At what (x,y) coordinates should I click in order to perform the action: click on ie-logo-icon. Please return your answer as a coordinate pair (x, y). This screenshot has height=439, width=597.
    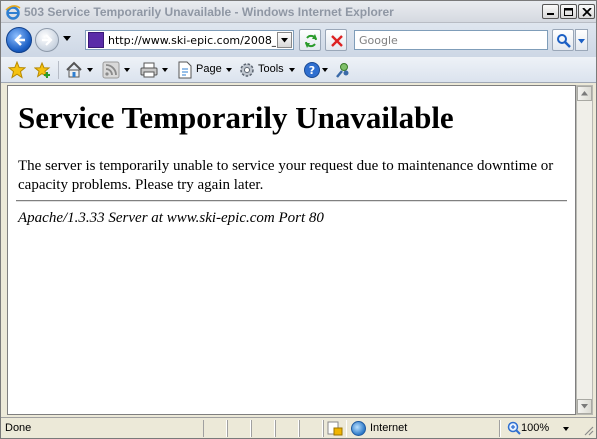
    Looking at the image, I should click on (13, 12).